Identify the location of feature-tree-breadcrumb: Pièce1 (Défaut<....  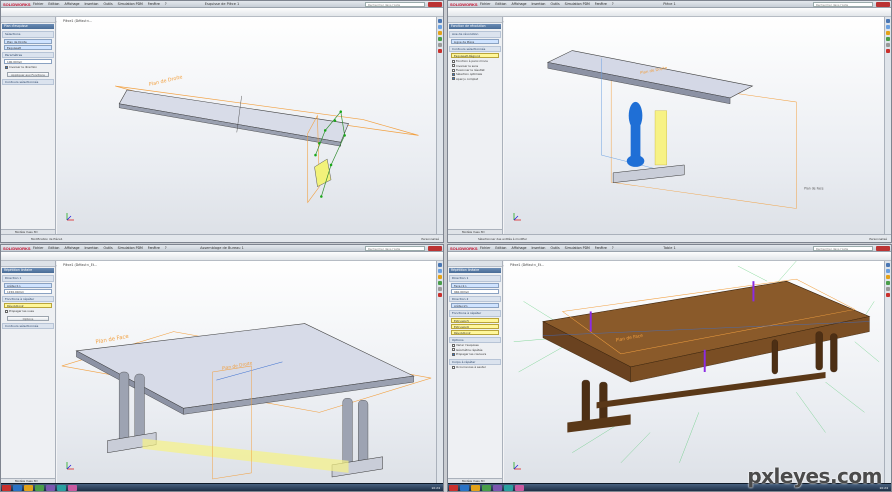
(77, 21).